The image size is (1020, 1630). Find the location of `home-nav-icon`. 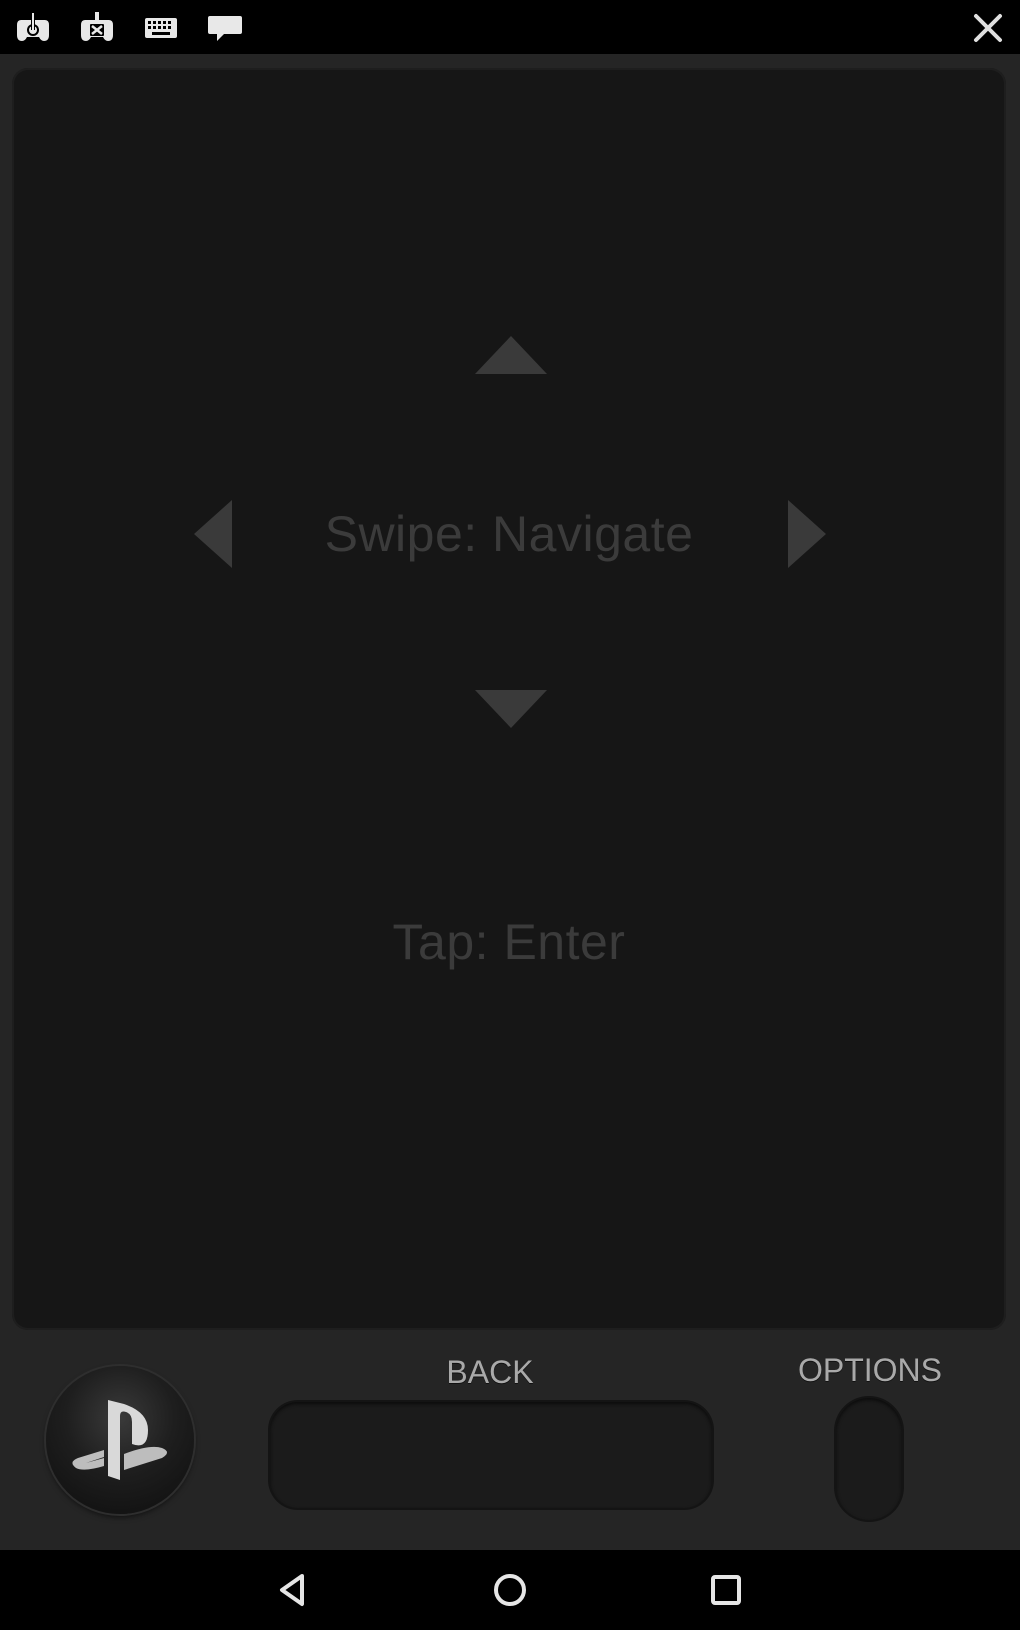

home-nav-icon is located at coordinates (510, 1590).